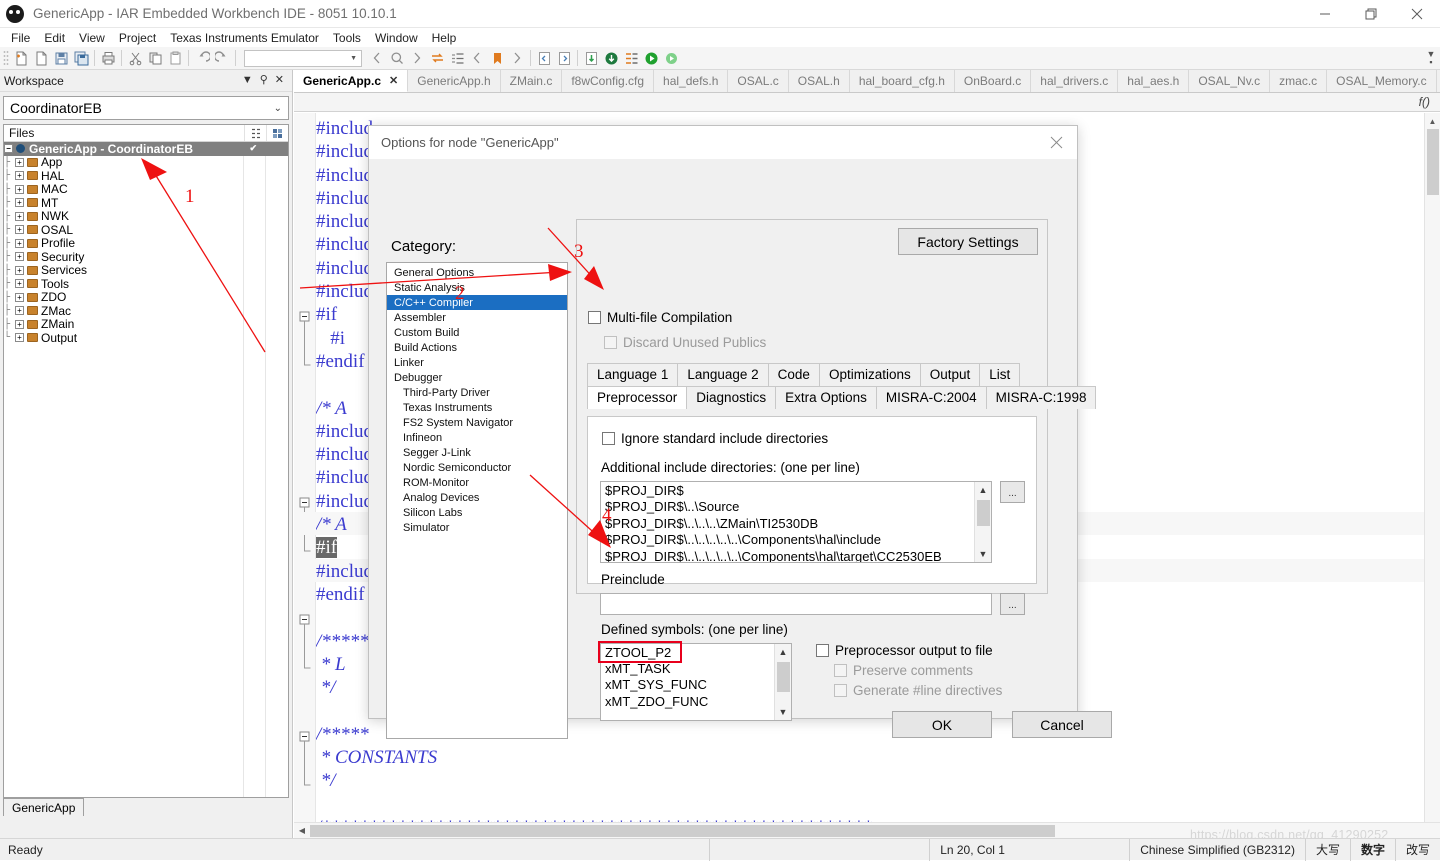  I want to click on toolbar-overflow-icon: ▼ ▪, so click(1431, 58).